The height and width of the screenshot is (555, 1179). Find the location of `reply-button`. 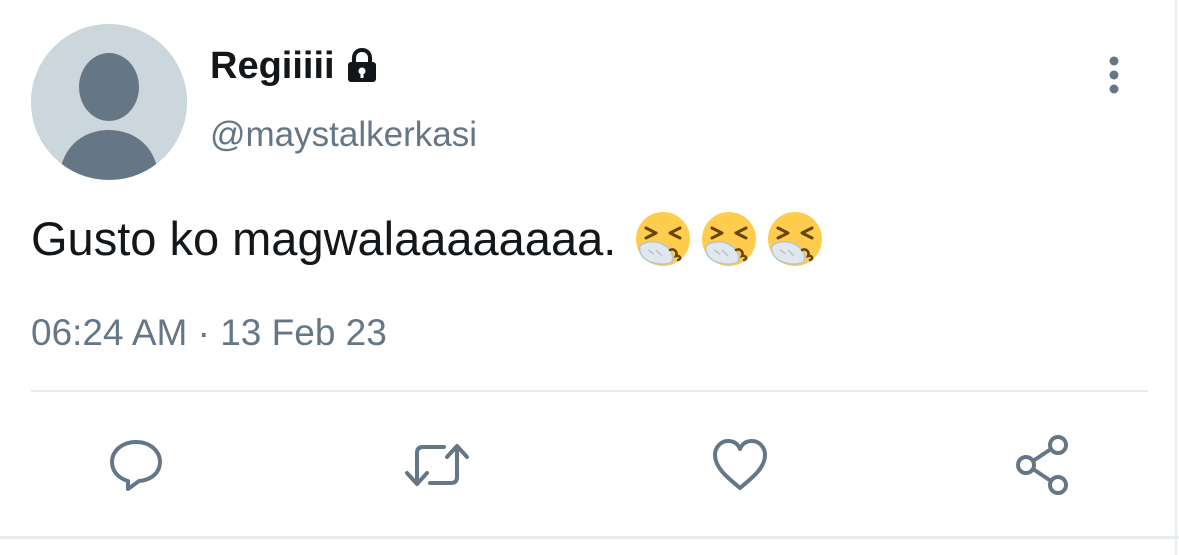

reply-button is located at coordinates (136, 465).